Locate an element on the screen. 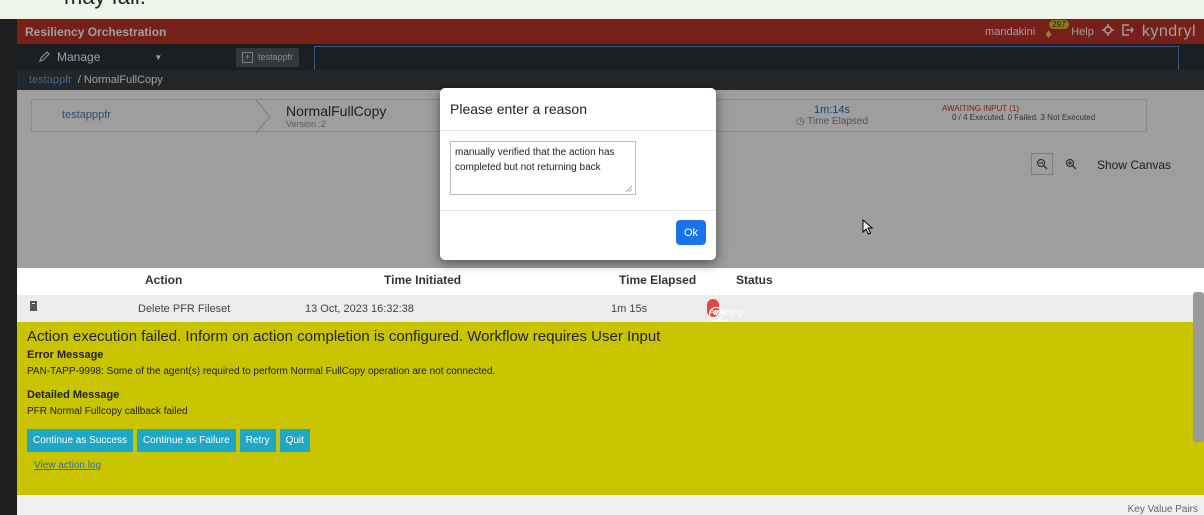 This screenshot has height=515, width=1204. row-time-elapsed: 1m 15s is located at coordinates (629, 309).